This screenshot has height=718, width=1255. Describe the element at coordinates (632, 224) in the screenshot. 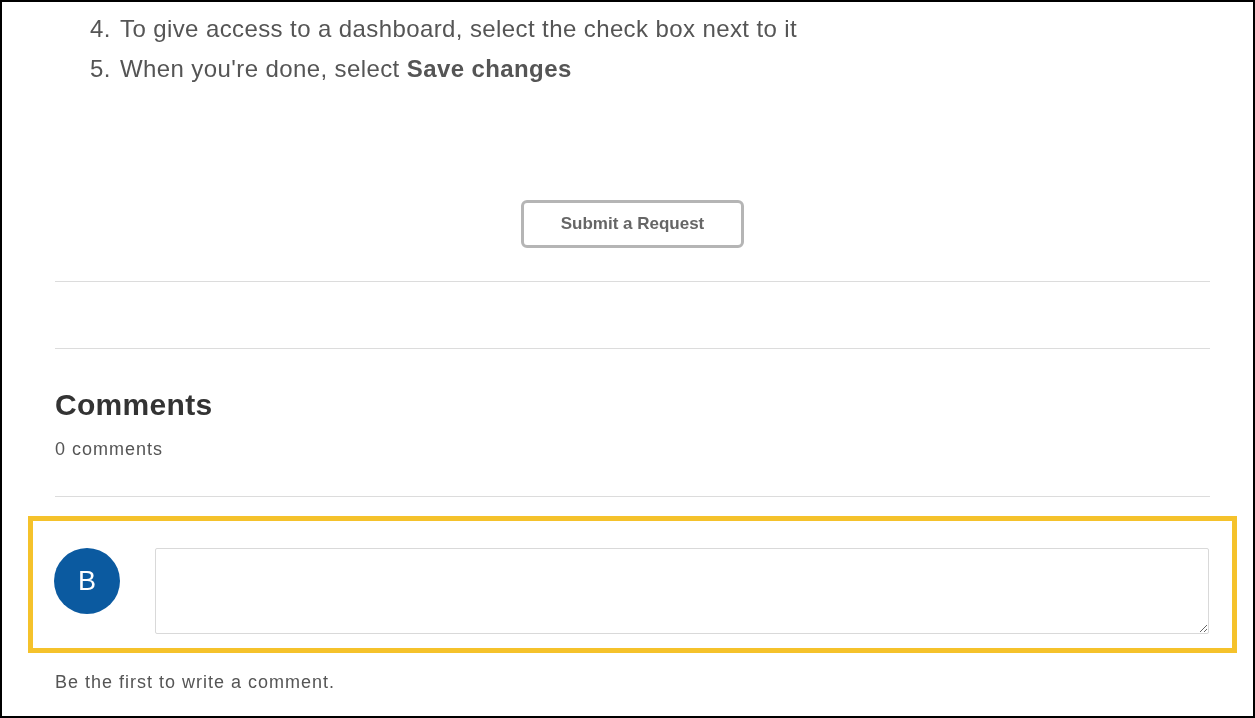

I see `submit-request-button: Submit a Request` at that location.